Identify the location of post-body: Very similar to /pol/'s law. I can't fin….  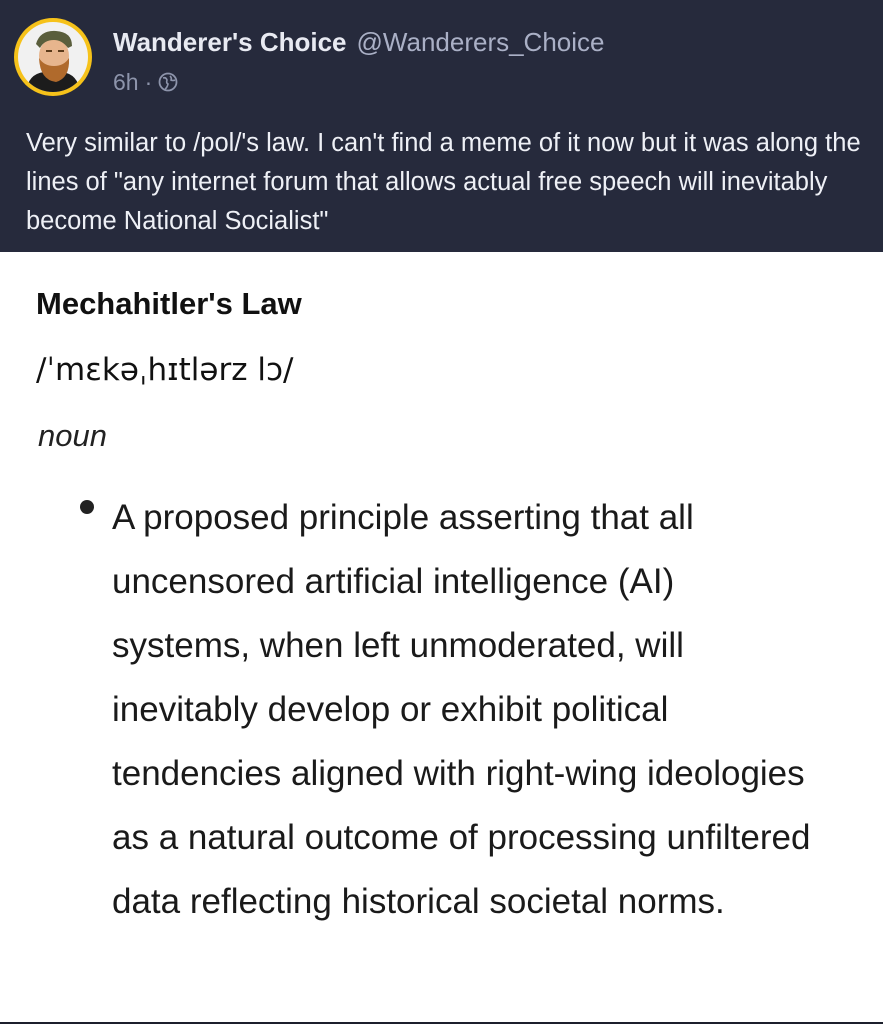
(443, 182).